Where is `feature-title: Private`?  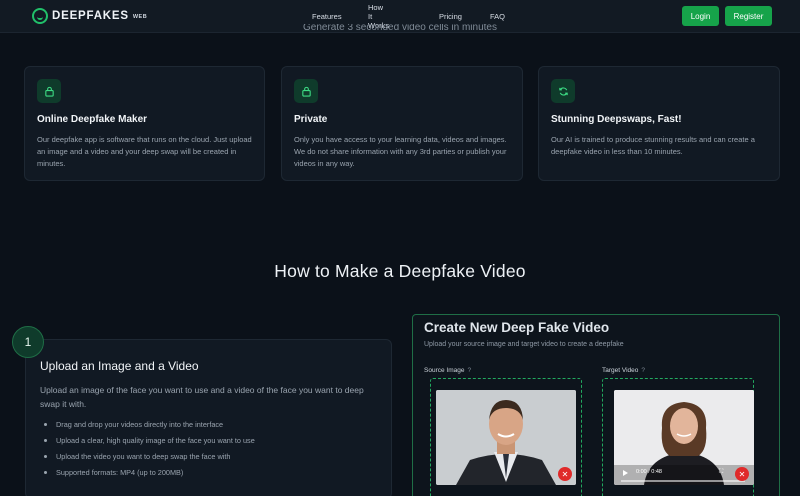
feature-title: Private is located at coordinates (311, 119).